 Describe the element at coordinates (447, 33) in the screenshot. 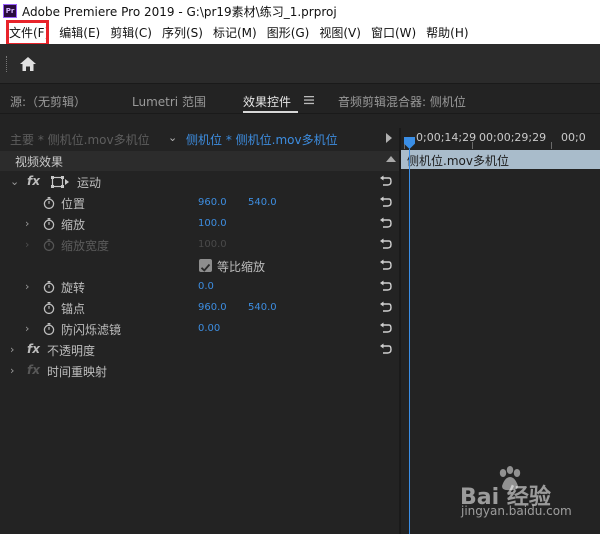

I see `menu-help: 帮助(H)` at that location.